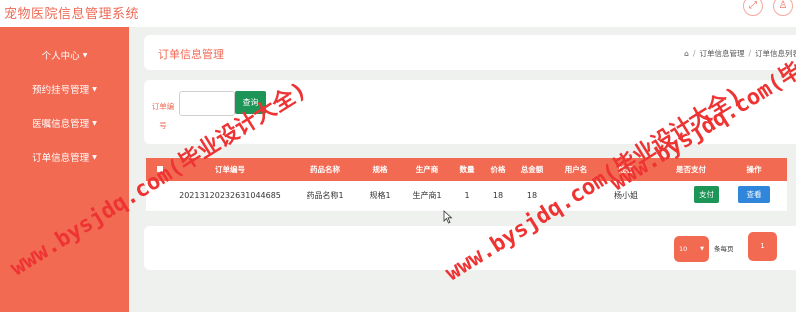  Describe the element at coordinates (427, 169) in the screenshot. I see `column-header: 生产商` at that location.